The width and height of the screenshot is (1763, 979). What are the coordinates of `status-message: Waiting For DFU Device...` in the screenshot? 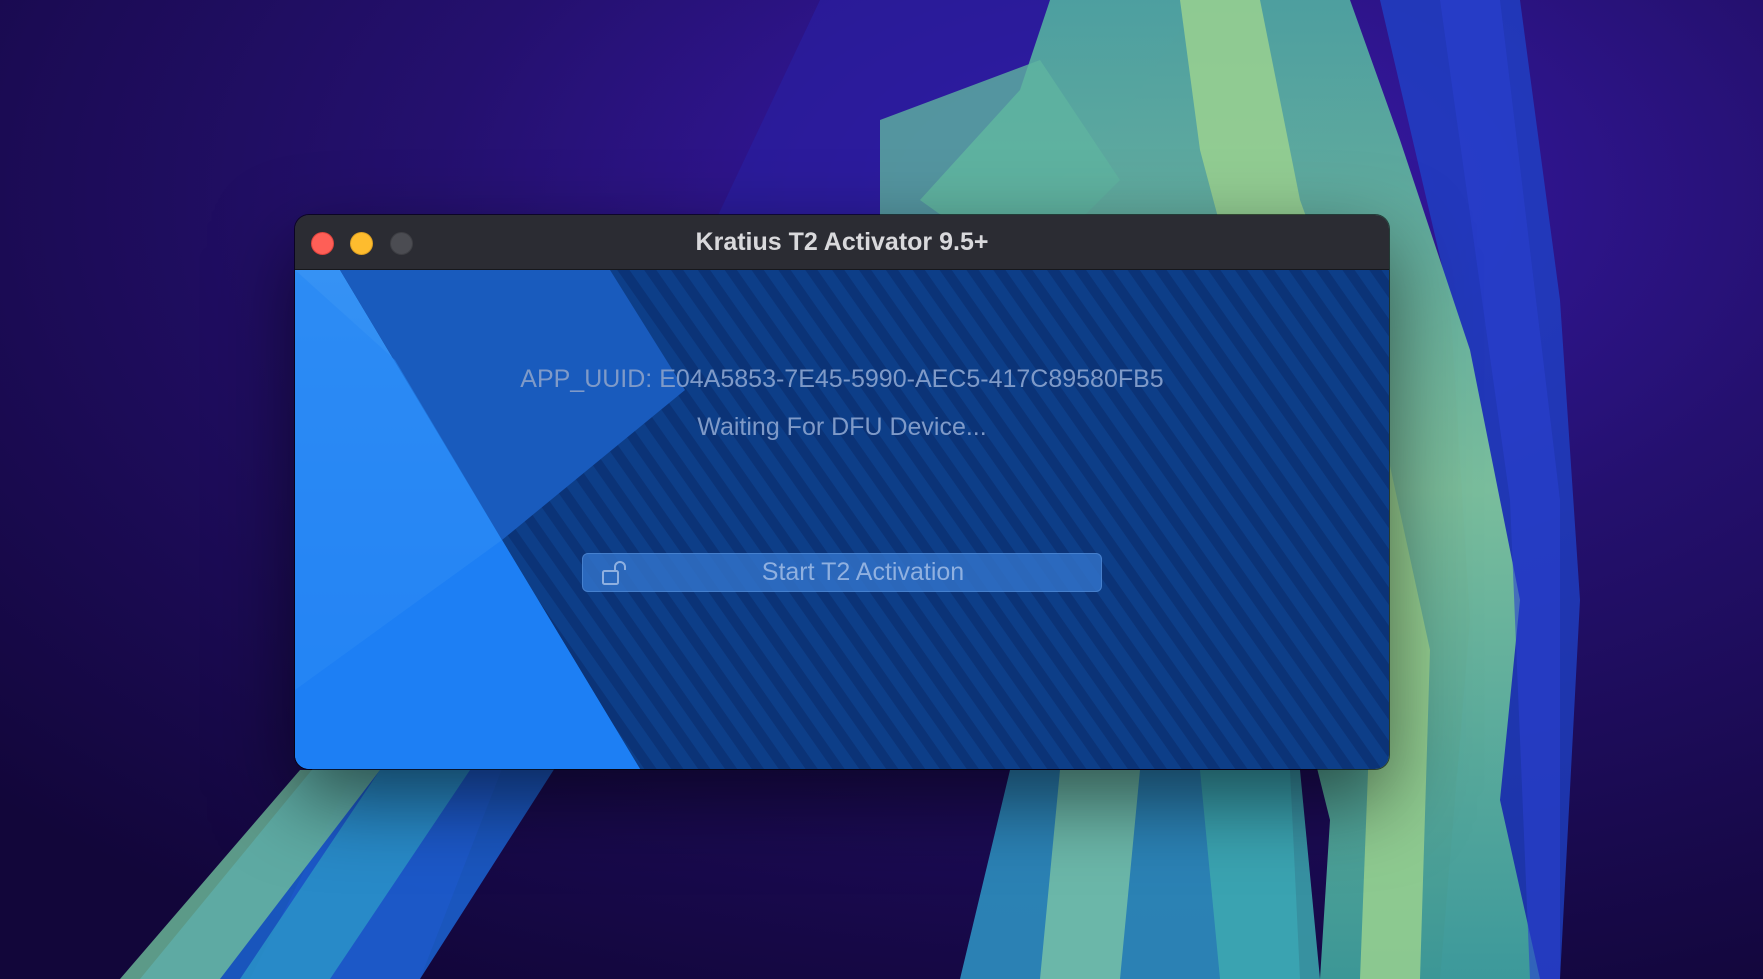 It's located at (842, 427).